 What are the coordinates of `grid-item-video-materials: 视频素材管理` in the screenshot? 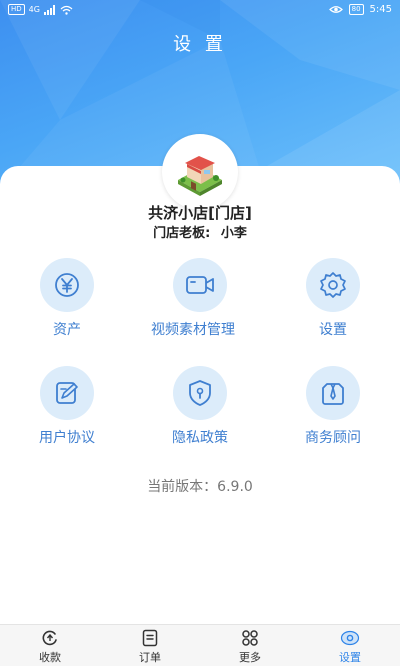 It's located at (200, 299).